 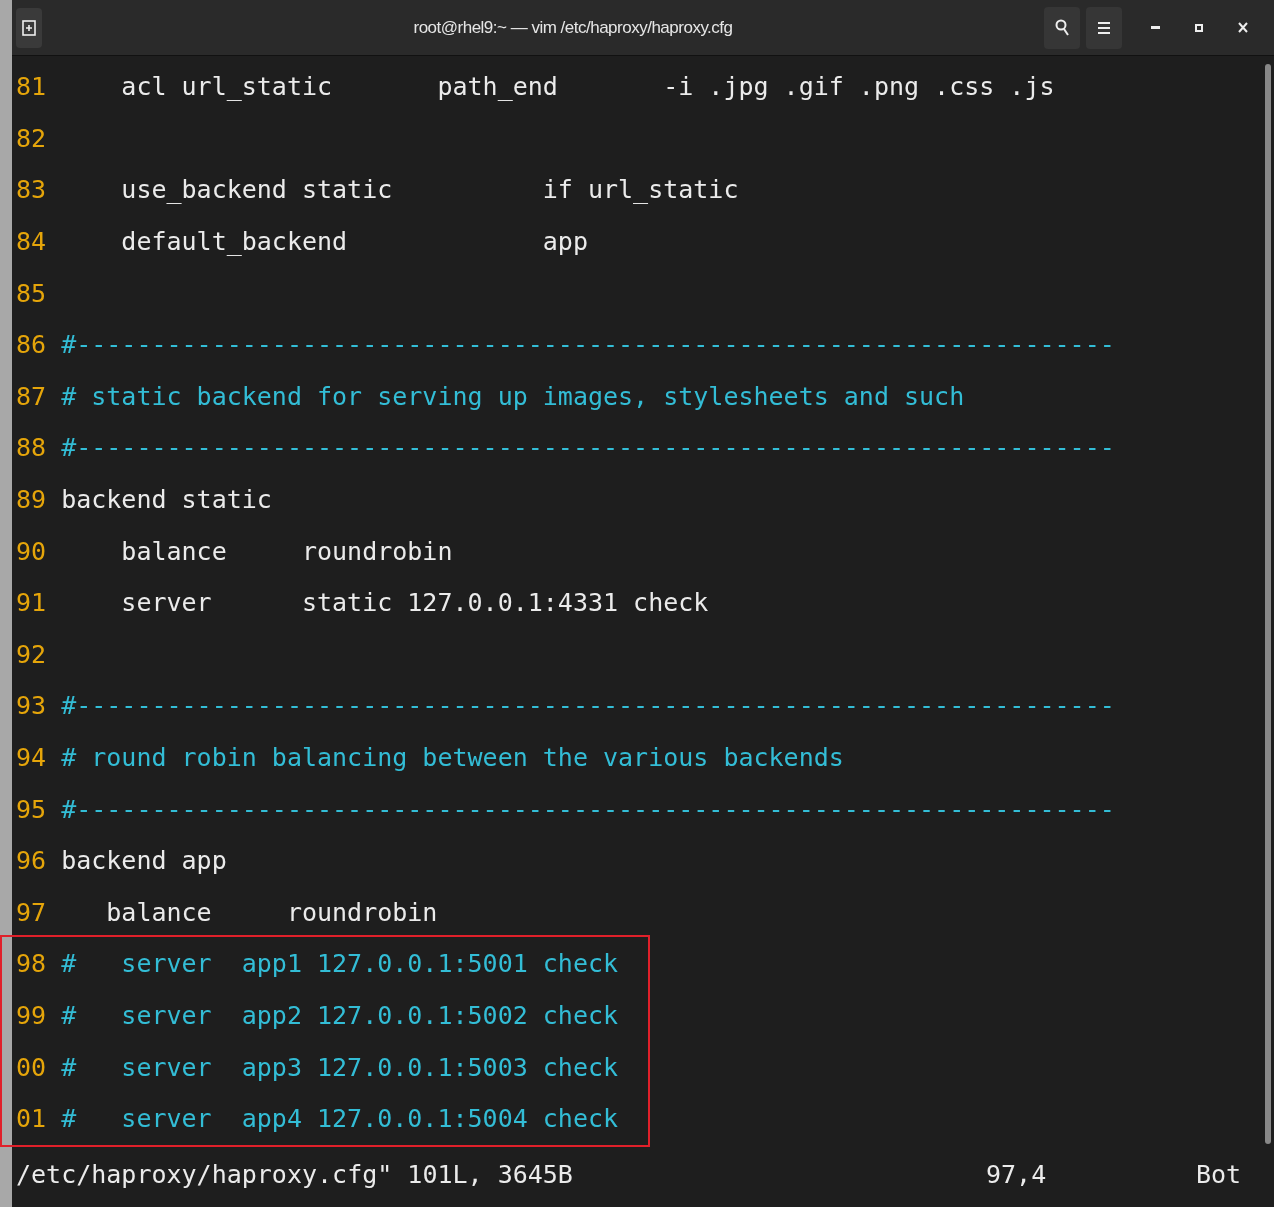 I want to click on code-line: use_backend static if url_static, so click(x=429, y=190).